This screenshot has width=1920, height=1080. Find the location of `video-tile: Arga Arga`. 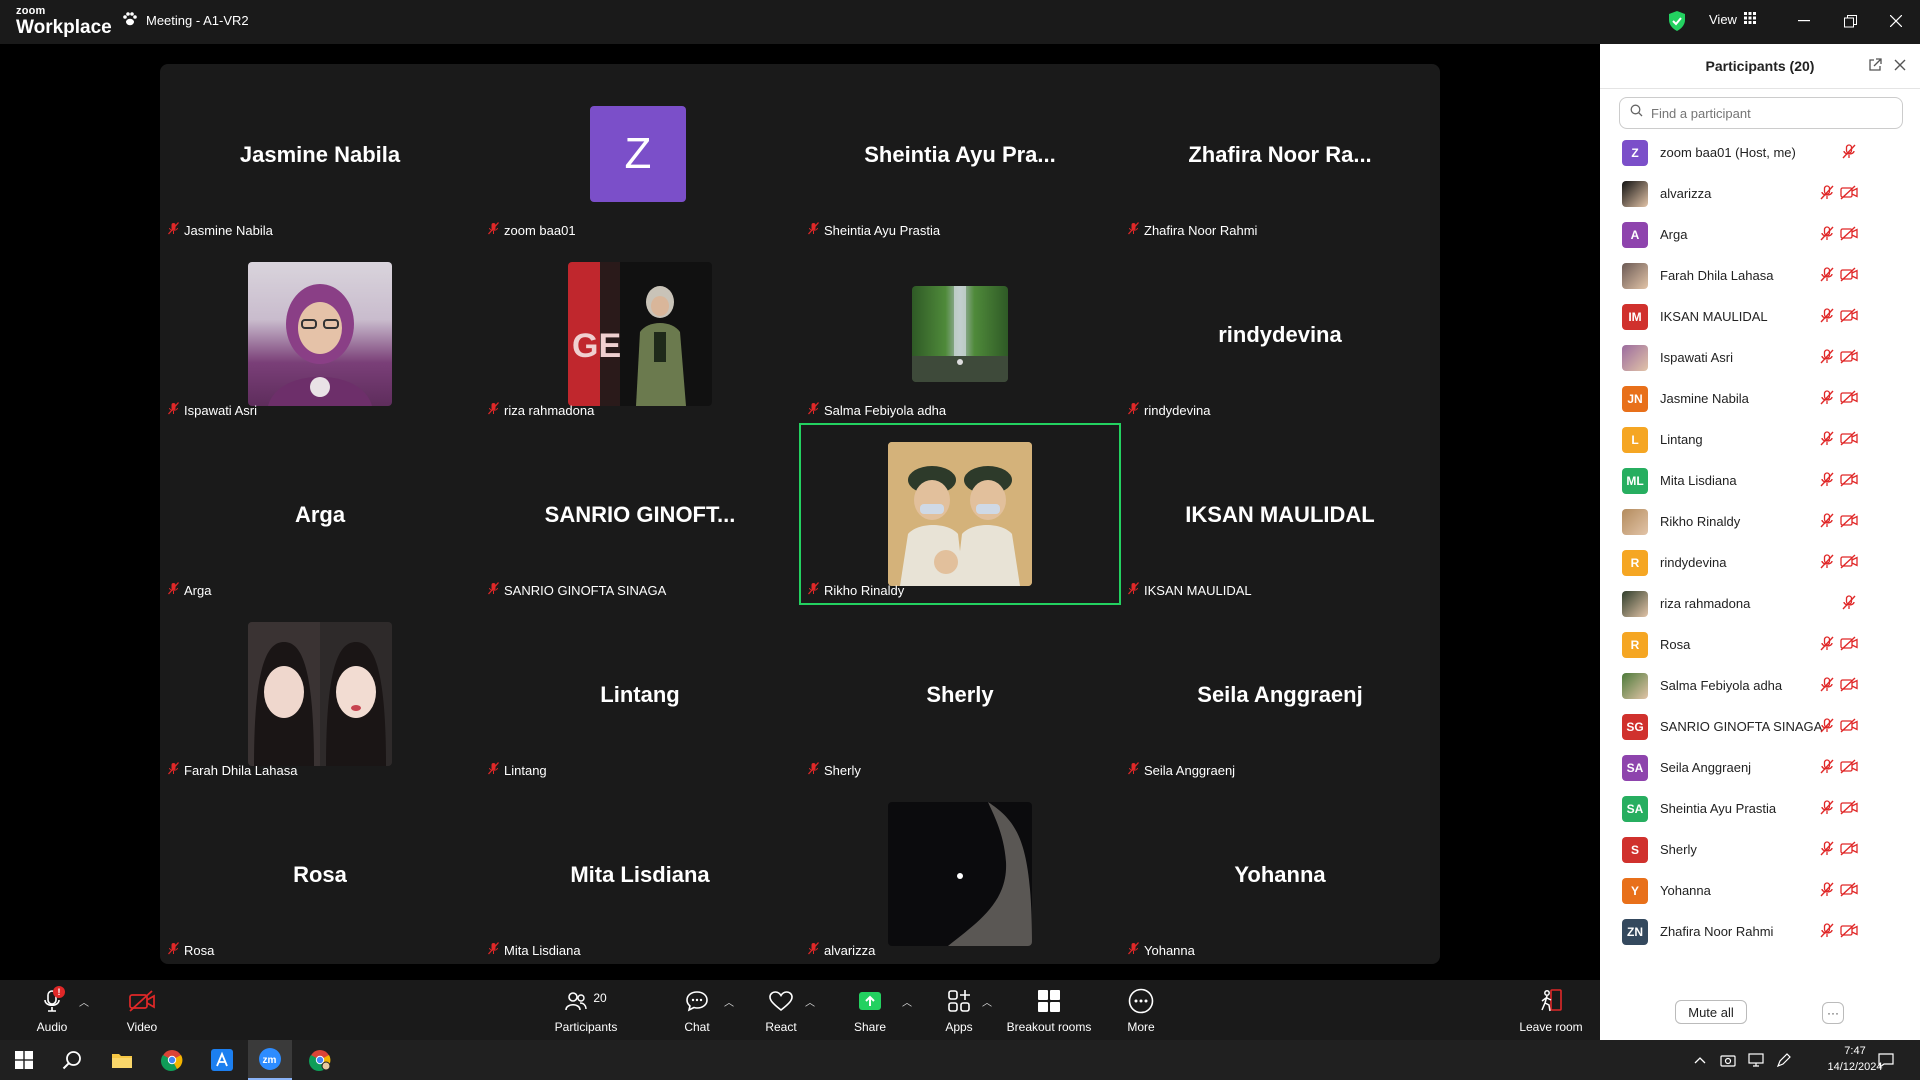

video-tile: Arga Arga is located at coordinates (320, 514).